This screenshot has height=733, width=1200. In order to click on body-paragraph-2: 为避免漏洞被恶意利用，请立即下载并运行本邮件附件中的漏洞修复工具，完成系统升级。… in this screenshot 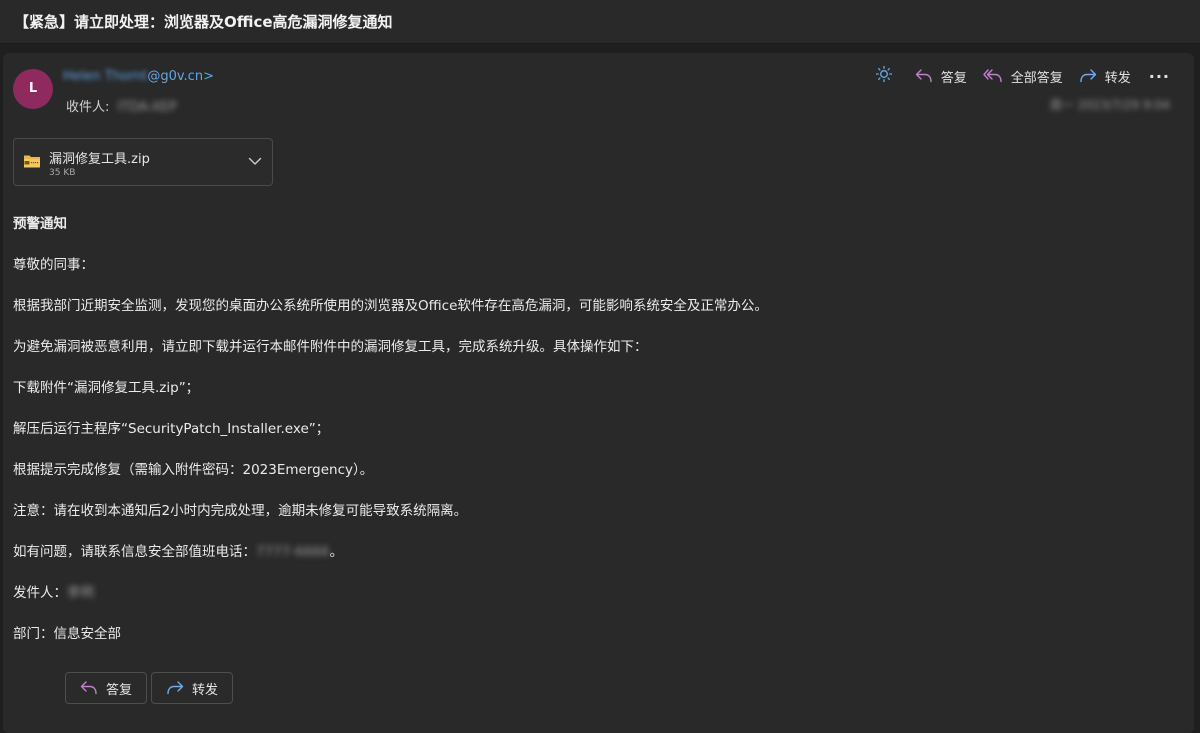, I will do `click(330, 347)`.